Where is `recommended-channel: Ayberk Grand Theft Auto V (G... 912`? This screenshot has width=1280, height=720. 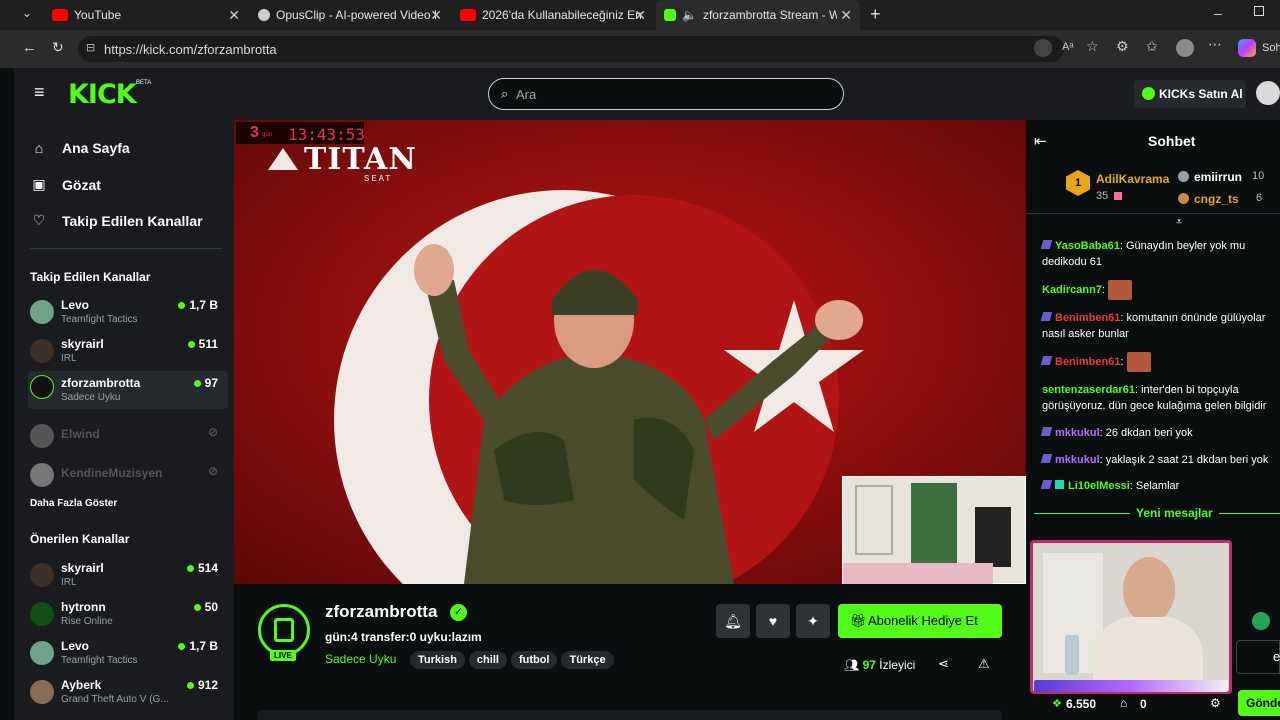 recommended-channel: Ayberk Grand Theft Auto V (G... 912 is located at coordinates (128, 694).